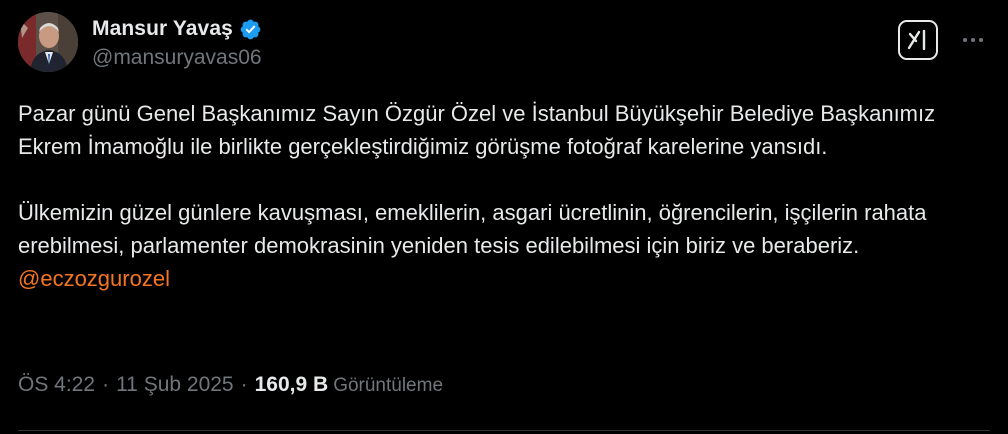 The height and width of the screenshot is (434, 1008). What do you see at coordinates (175, 385) in the screenshot?
I see `tweet-date: 11 Şub 2025` at bounding box center [175, 385].